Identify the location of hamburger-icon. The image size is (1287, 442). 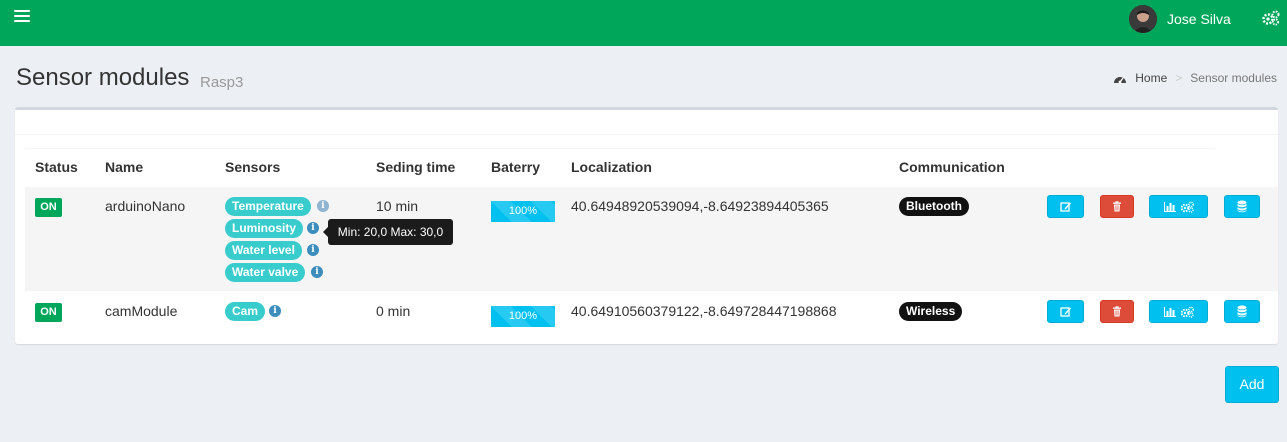
(22, 18).